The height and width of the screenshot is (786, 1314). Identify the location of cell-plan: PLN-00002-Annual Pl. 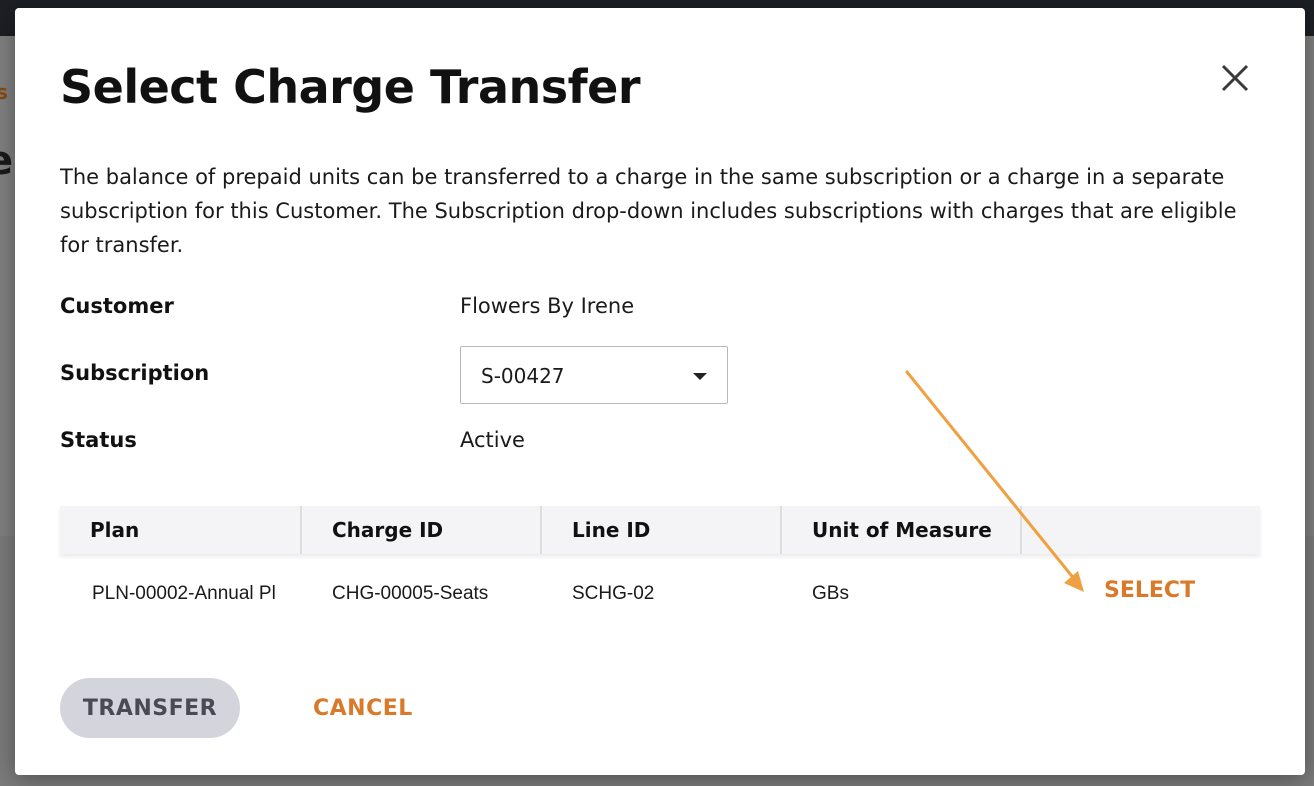
(184, 593).